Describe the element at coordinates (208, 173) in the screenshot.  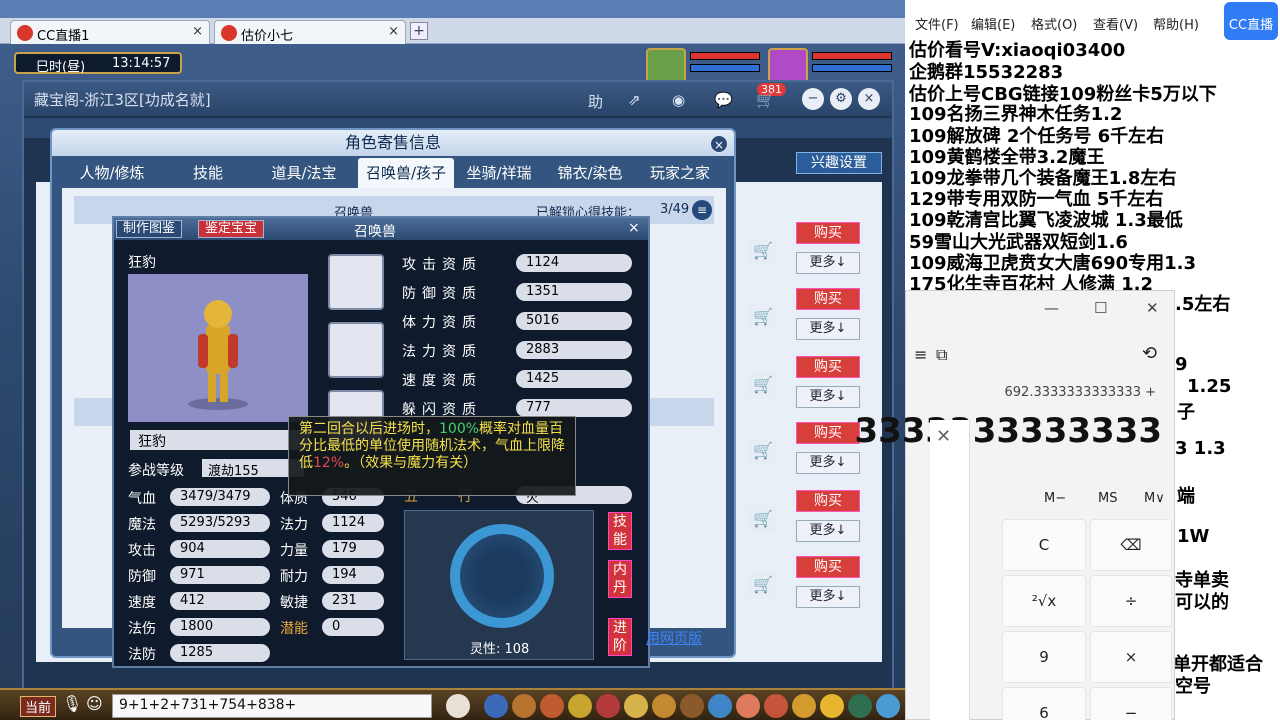
I see `tab-skills: 技能` at that location.